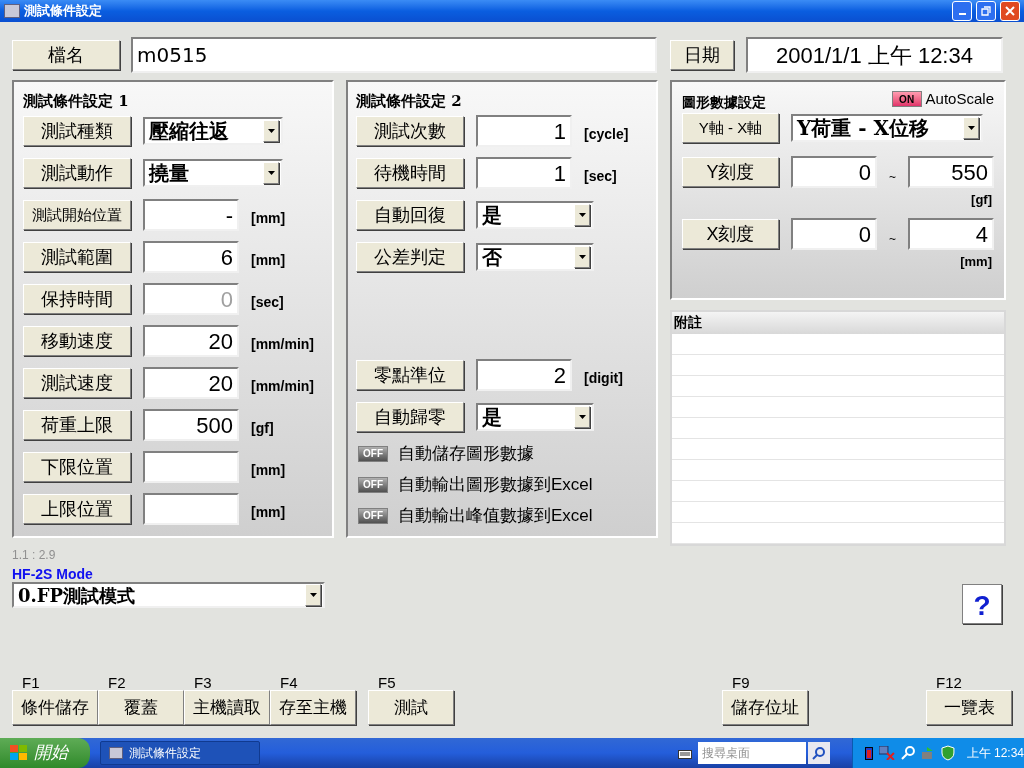  What do you see at coordinates (191, 425) in the screenshot?
I see `number-field: 500` at bounding box center [191, 425].